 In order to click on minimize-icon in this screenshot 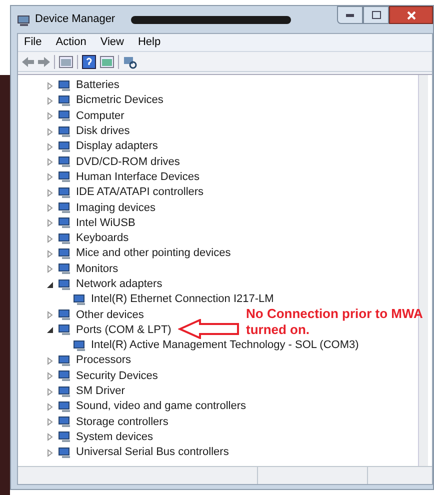, I will do `click(350, 15)`.